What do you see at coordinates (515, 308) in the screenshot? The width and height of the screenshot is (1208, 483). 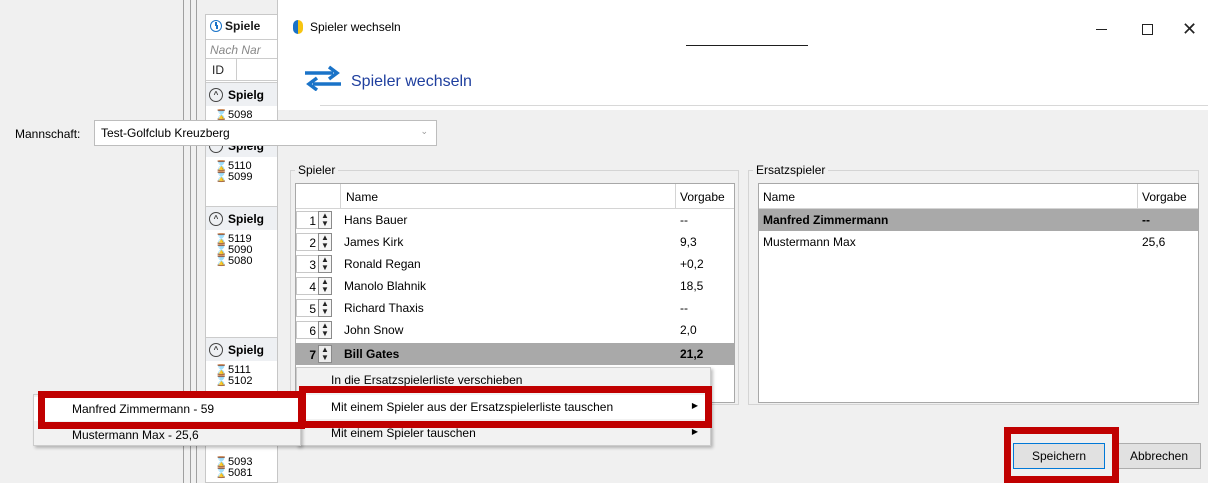 I see `player-row: 5 ▲ ▼ Richard Thaxis --` at bounding box center [515, 308].